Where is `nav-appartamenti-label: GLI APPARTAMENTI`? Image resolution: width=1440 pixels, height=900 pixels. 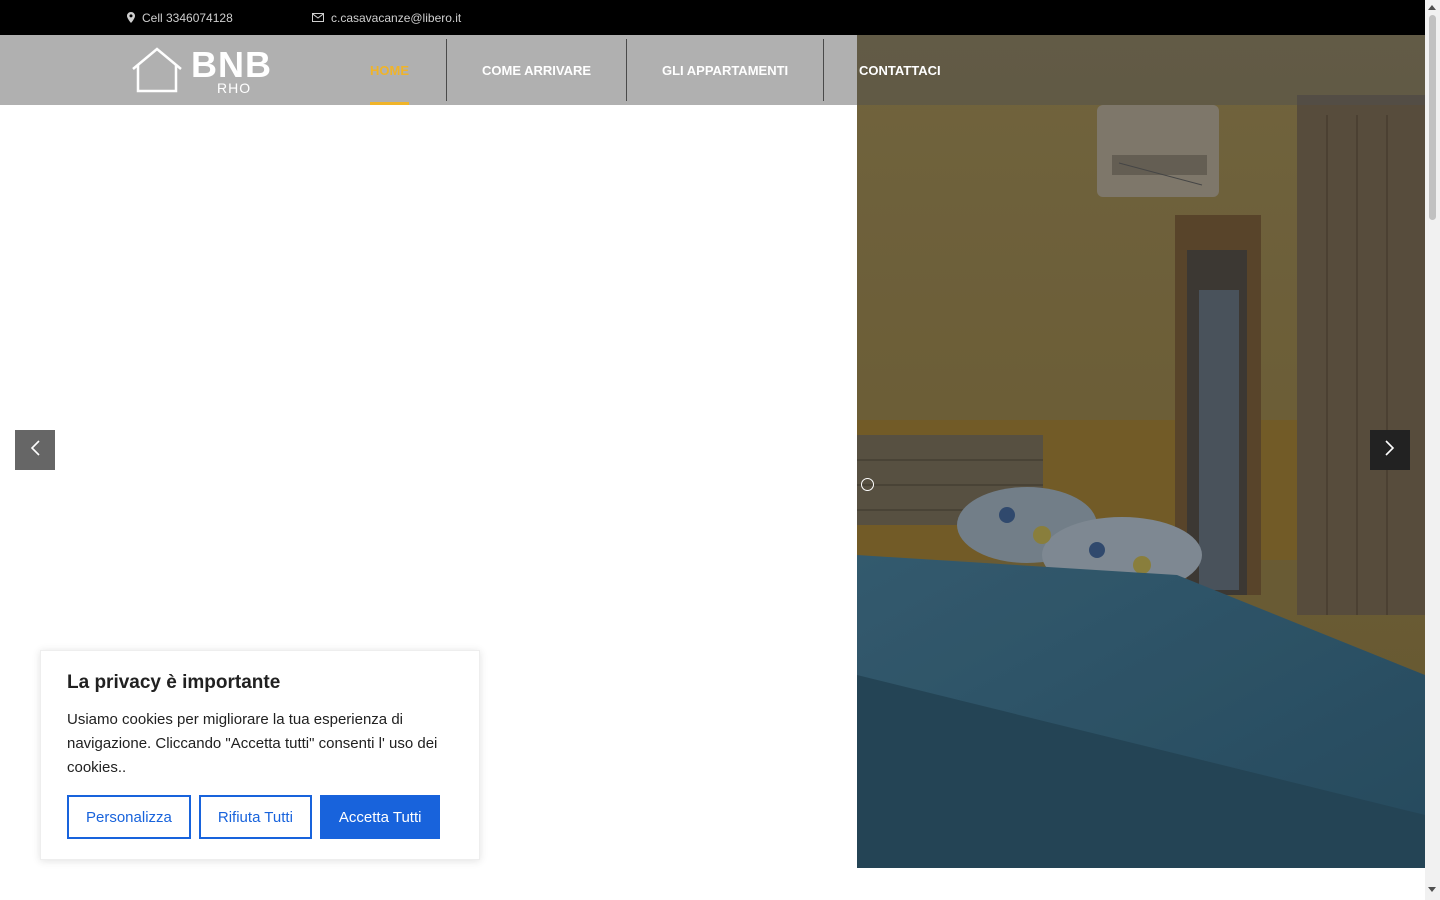
nav-appartamenti-label: GLI APPARTAMENTI is located at coordinates (725, 70).